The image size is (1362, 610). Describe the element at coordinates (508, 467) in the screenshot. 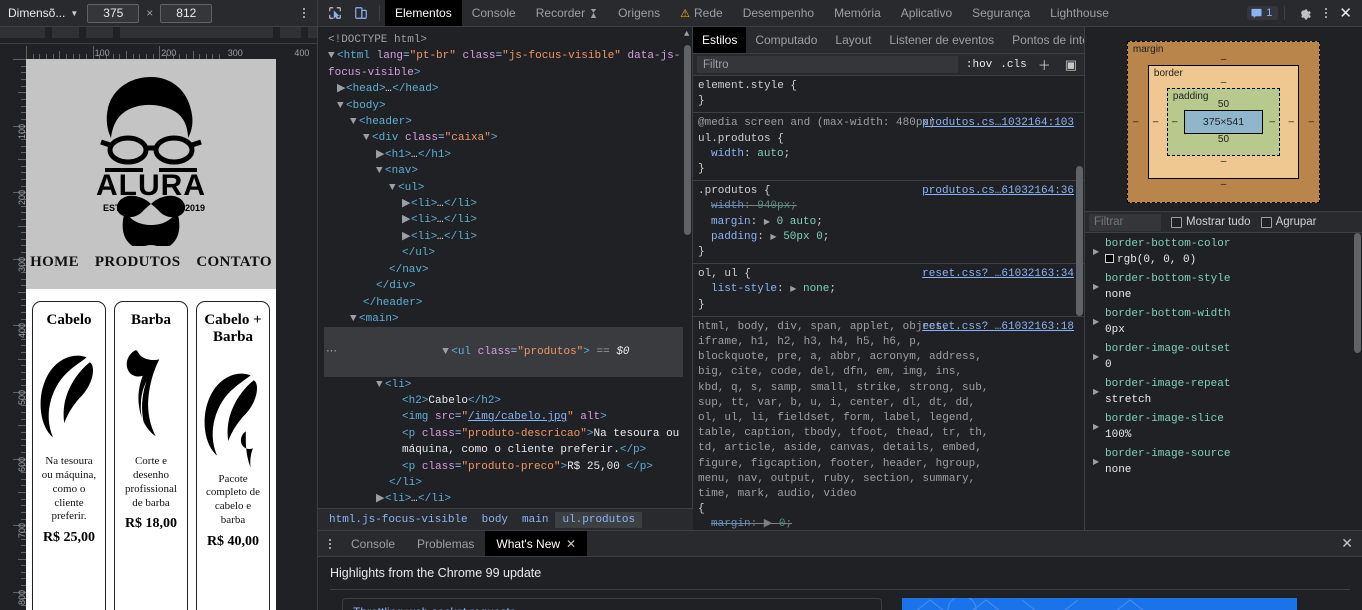

I see `dom-line: <p class="produto-preco">R$ 25,00 </p>` at that location.